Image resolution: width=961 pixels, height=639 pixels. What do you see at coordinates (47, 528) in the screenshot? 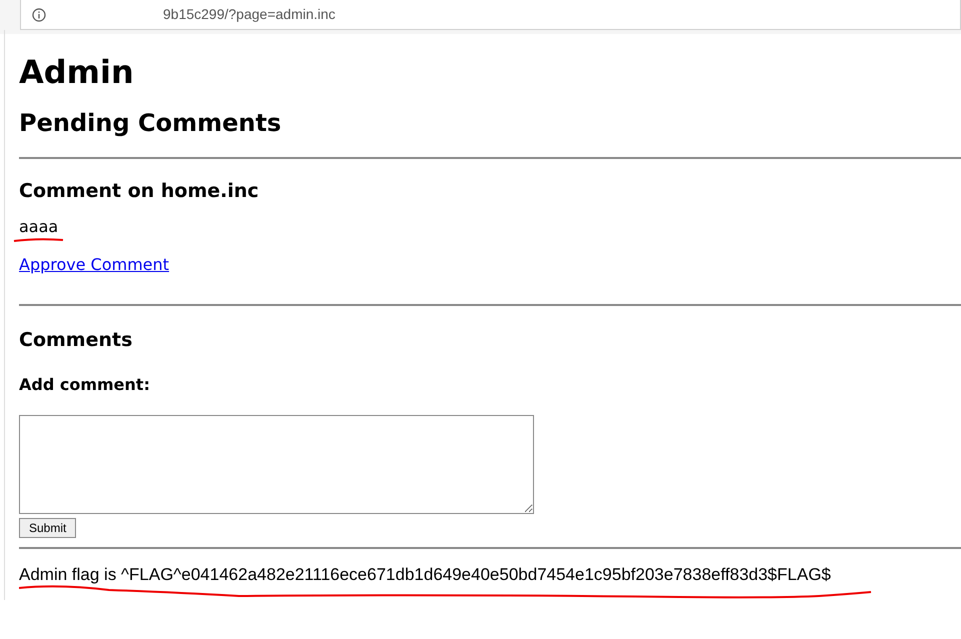
I see `submit-button: Submit` at bounding box center [47, 528].